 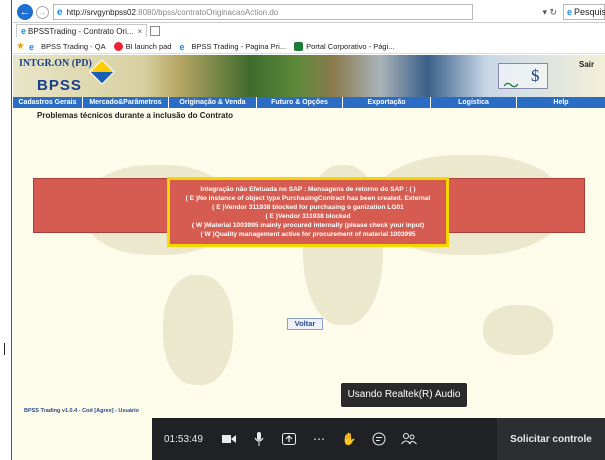 I want to click on refresh-icon: ▾ ↻, so click(x=549, y=12).